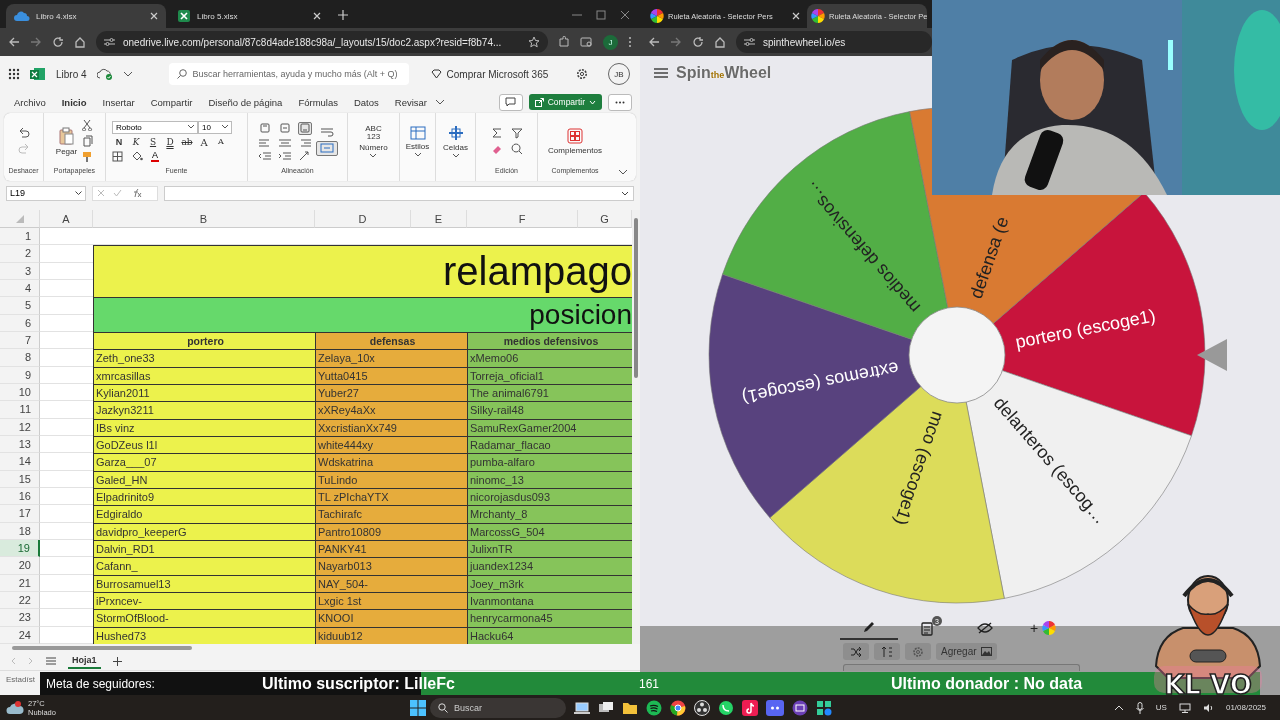 The image size is (1280, 720). I want to click on expand-ribbon-icon, so click(623, 172).